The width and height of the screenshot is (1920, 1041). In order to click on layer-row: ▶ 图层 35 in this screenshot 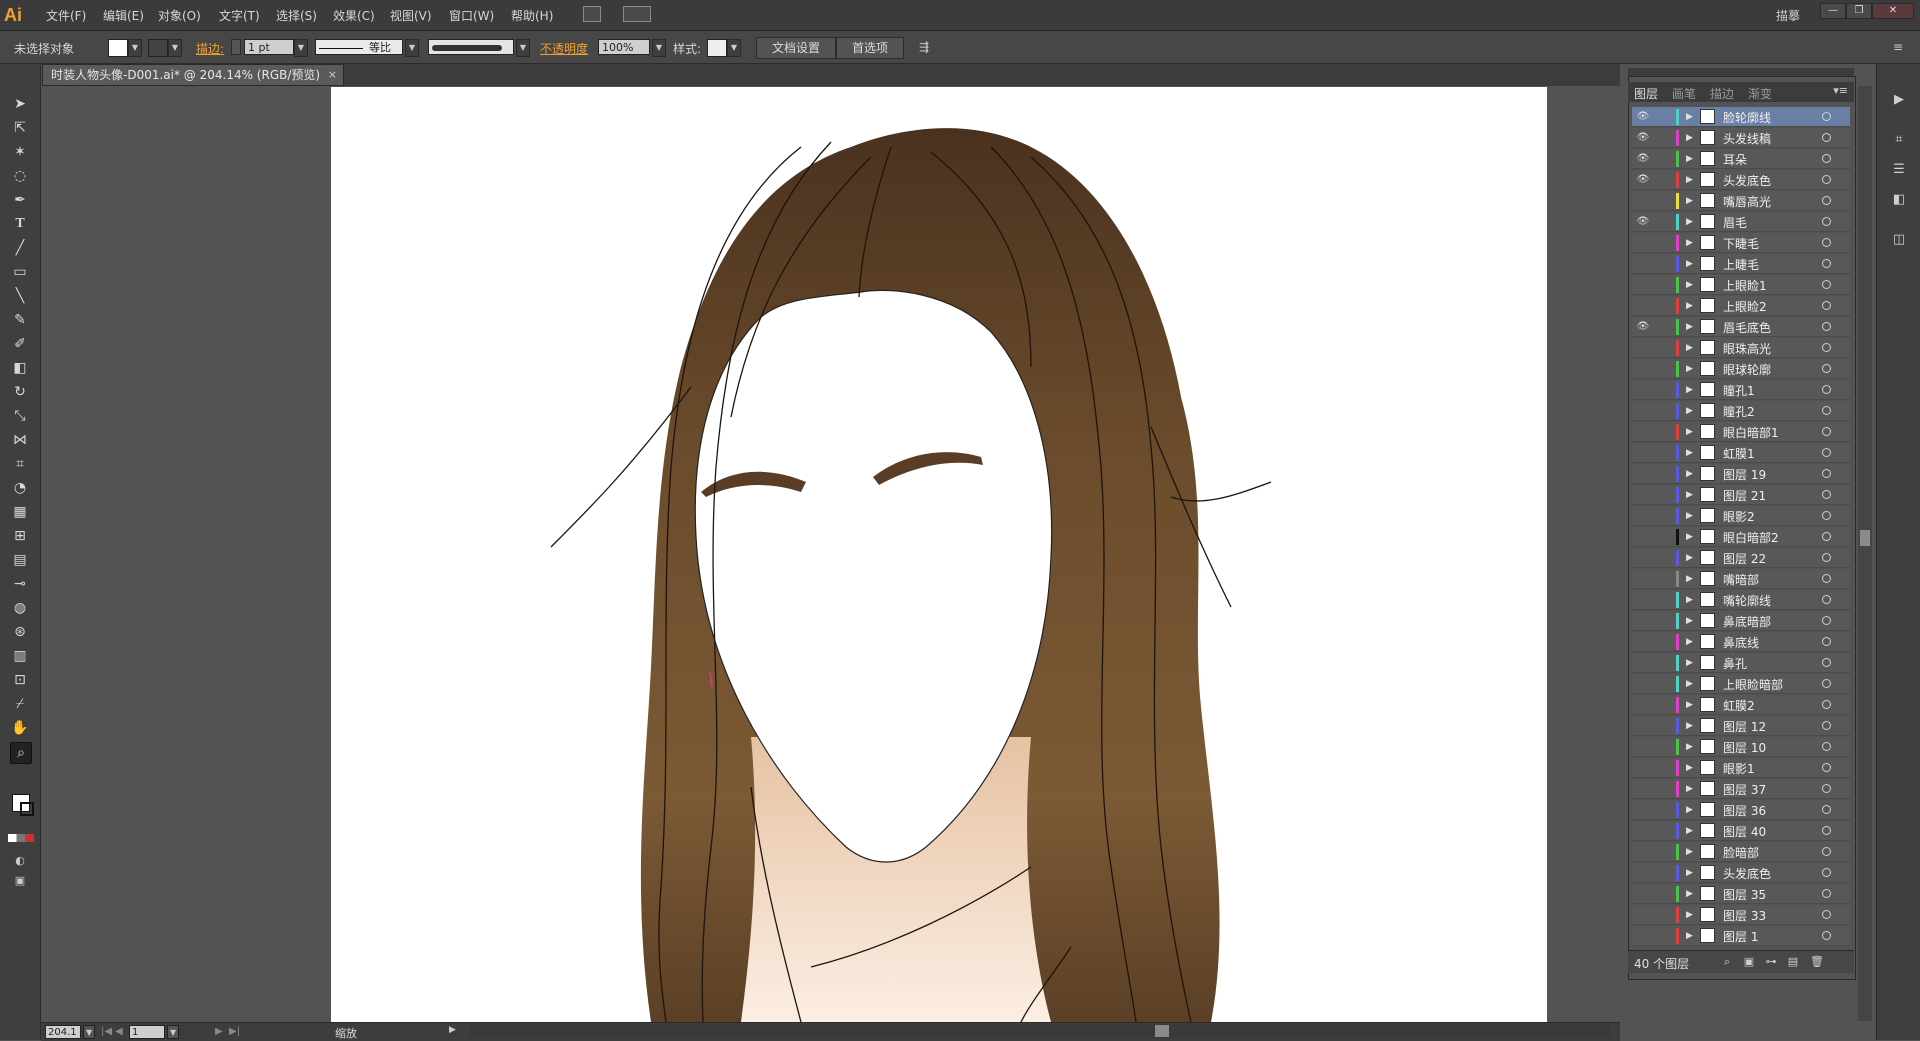, I will do `click(1741, 894)`.